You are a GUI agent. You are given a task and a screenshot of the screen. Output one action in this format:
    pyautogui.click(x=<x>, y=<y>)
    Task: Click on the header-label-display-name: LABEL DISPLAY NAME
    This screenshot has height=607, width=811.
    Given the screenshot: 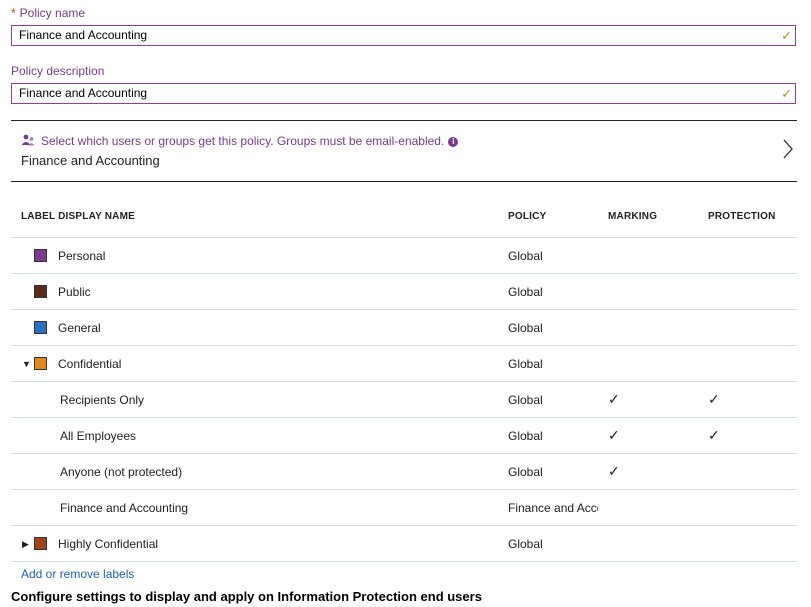 What is the action you would take?
    pyautogui.click(x=78, y=216)
    